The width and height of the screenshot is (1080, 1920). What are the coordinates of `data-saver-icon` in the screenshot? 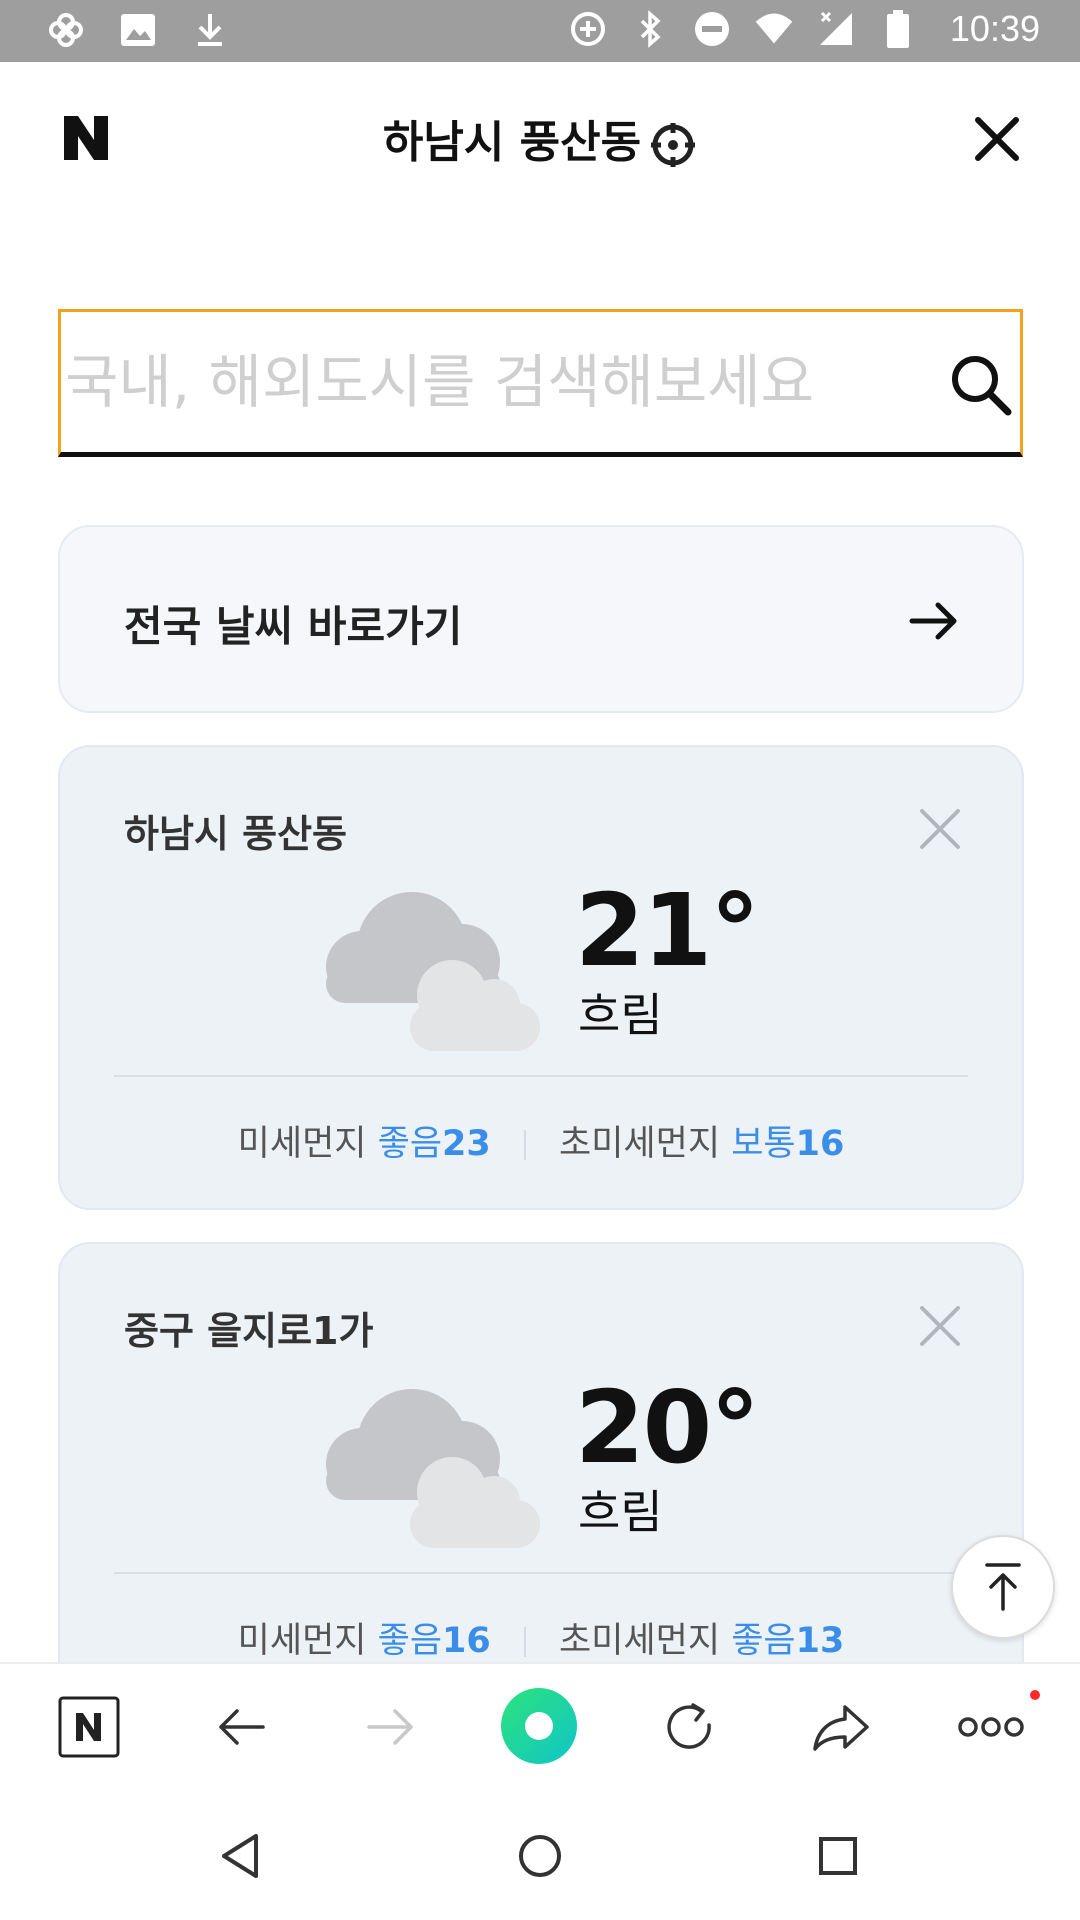 It's located at (588, 29).